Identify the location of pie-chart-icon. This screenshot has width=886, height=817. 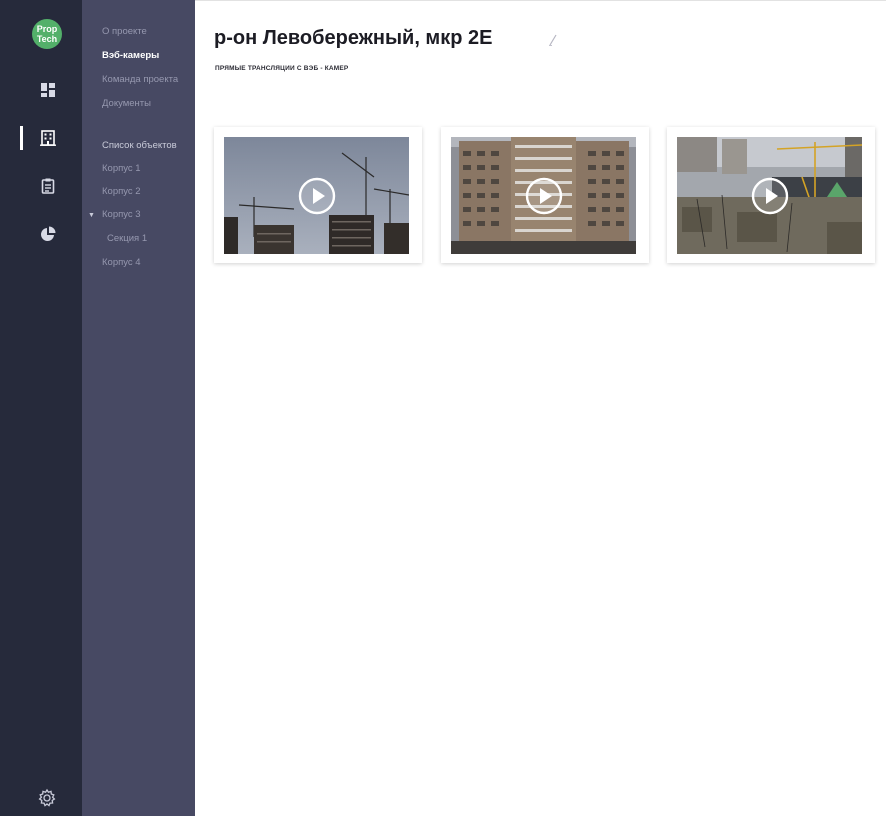
(48, 233).